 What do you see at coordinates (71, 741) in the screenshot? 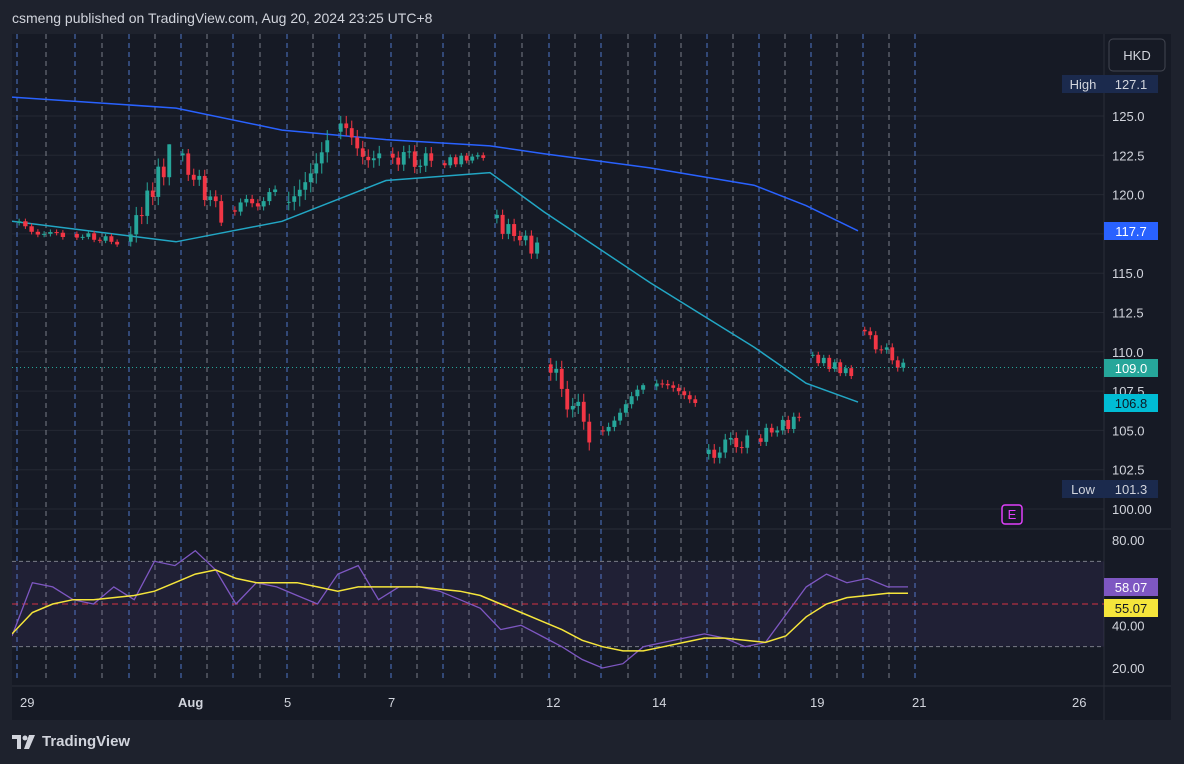
I see `tradingview-logo: TradingView` at bounding box center [71, 741].